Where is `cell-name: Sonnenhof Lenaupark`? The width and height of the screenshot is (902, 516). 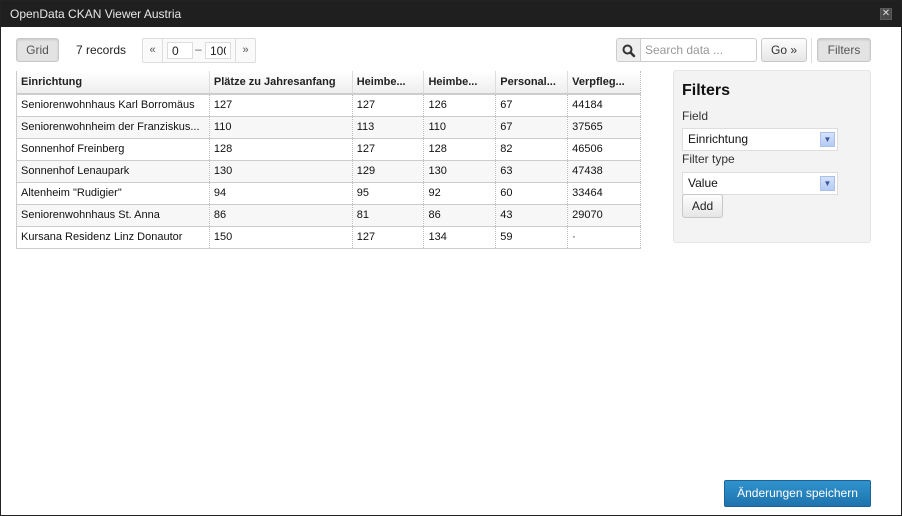 cell-name: Sonnenhof Lenaupark is located at coordinates (113, 171).